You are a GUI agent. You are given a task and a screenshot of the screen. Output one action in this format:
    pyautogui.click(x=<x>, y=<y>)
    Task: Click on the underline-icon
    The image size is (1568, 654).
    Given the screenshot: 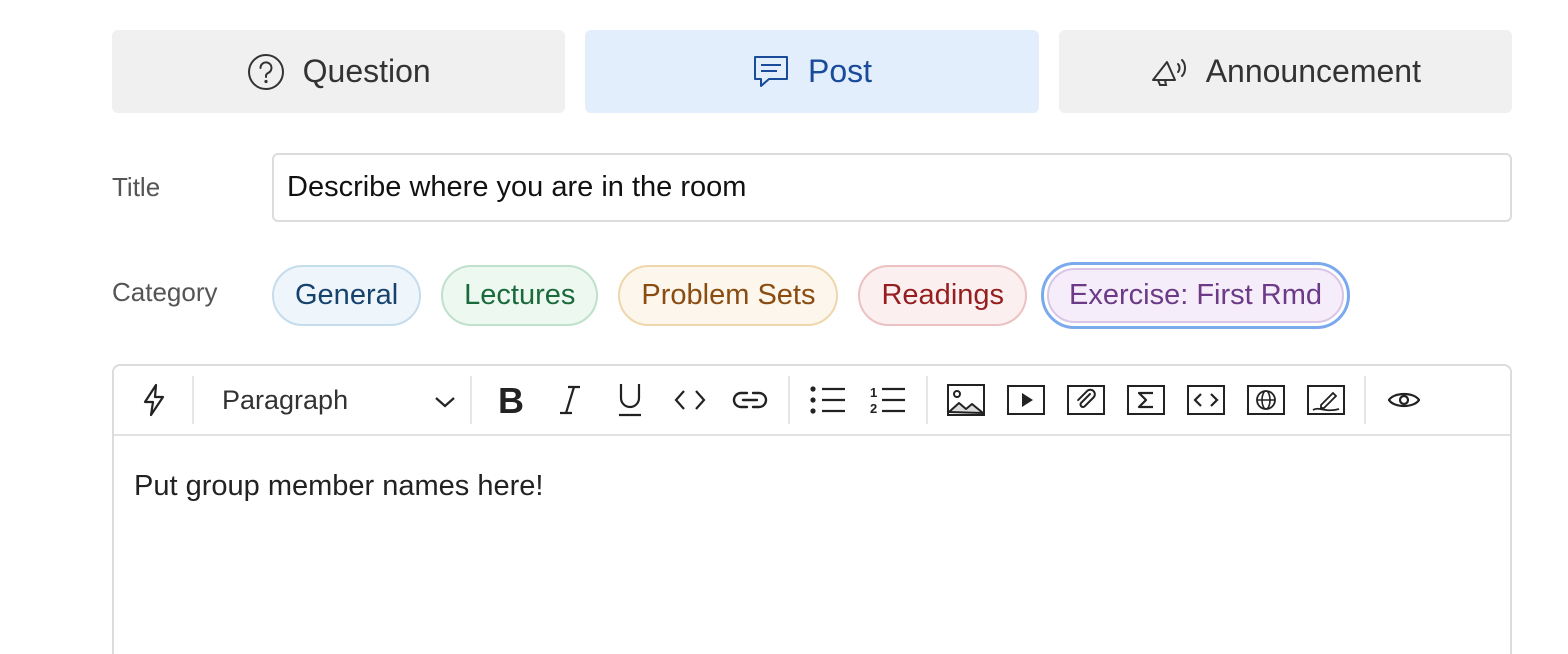 What is the action you would take?
    pyautogui.click(x=630, y=400)
    